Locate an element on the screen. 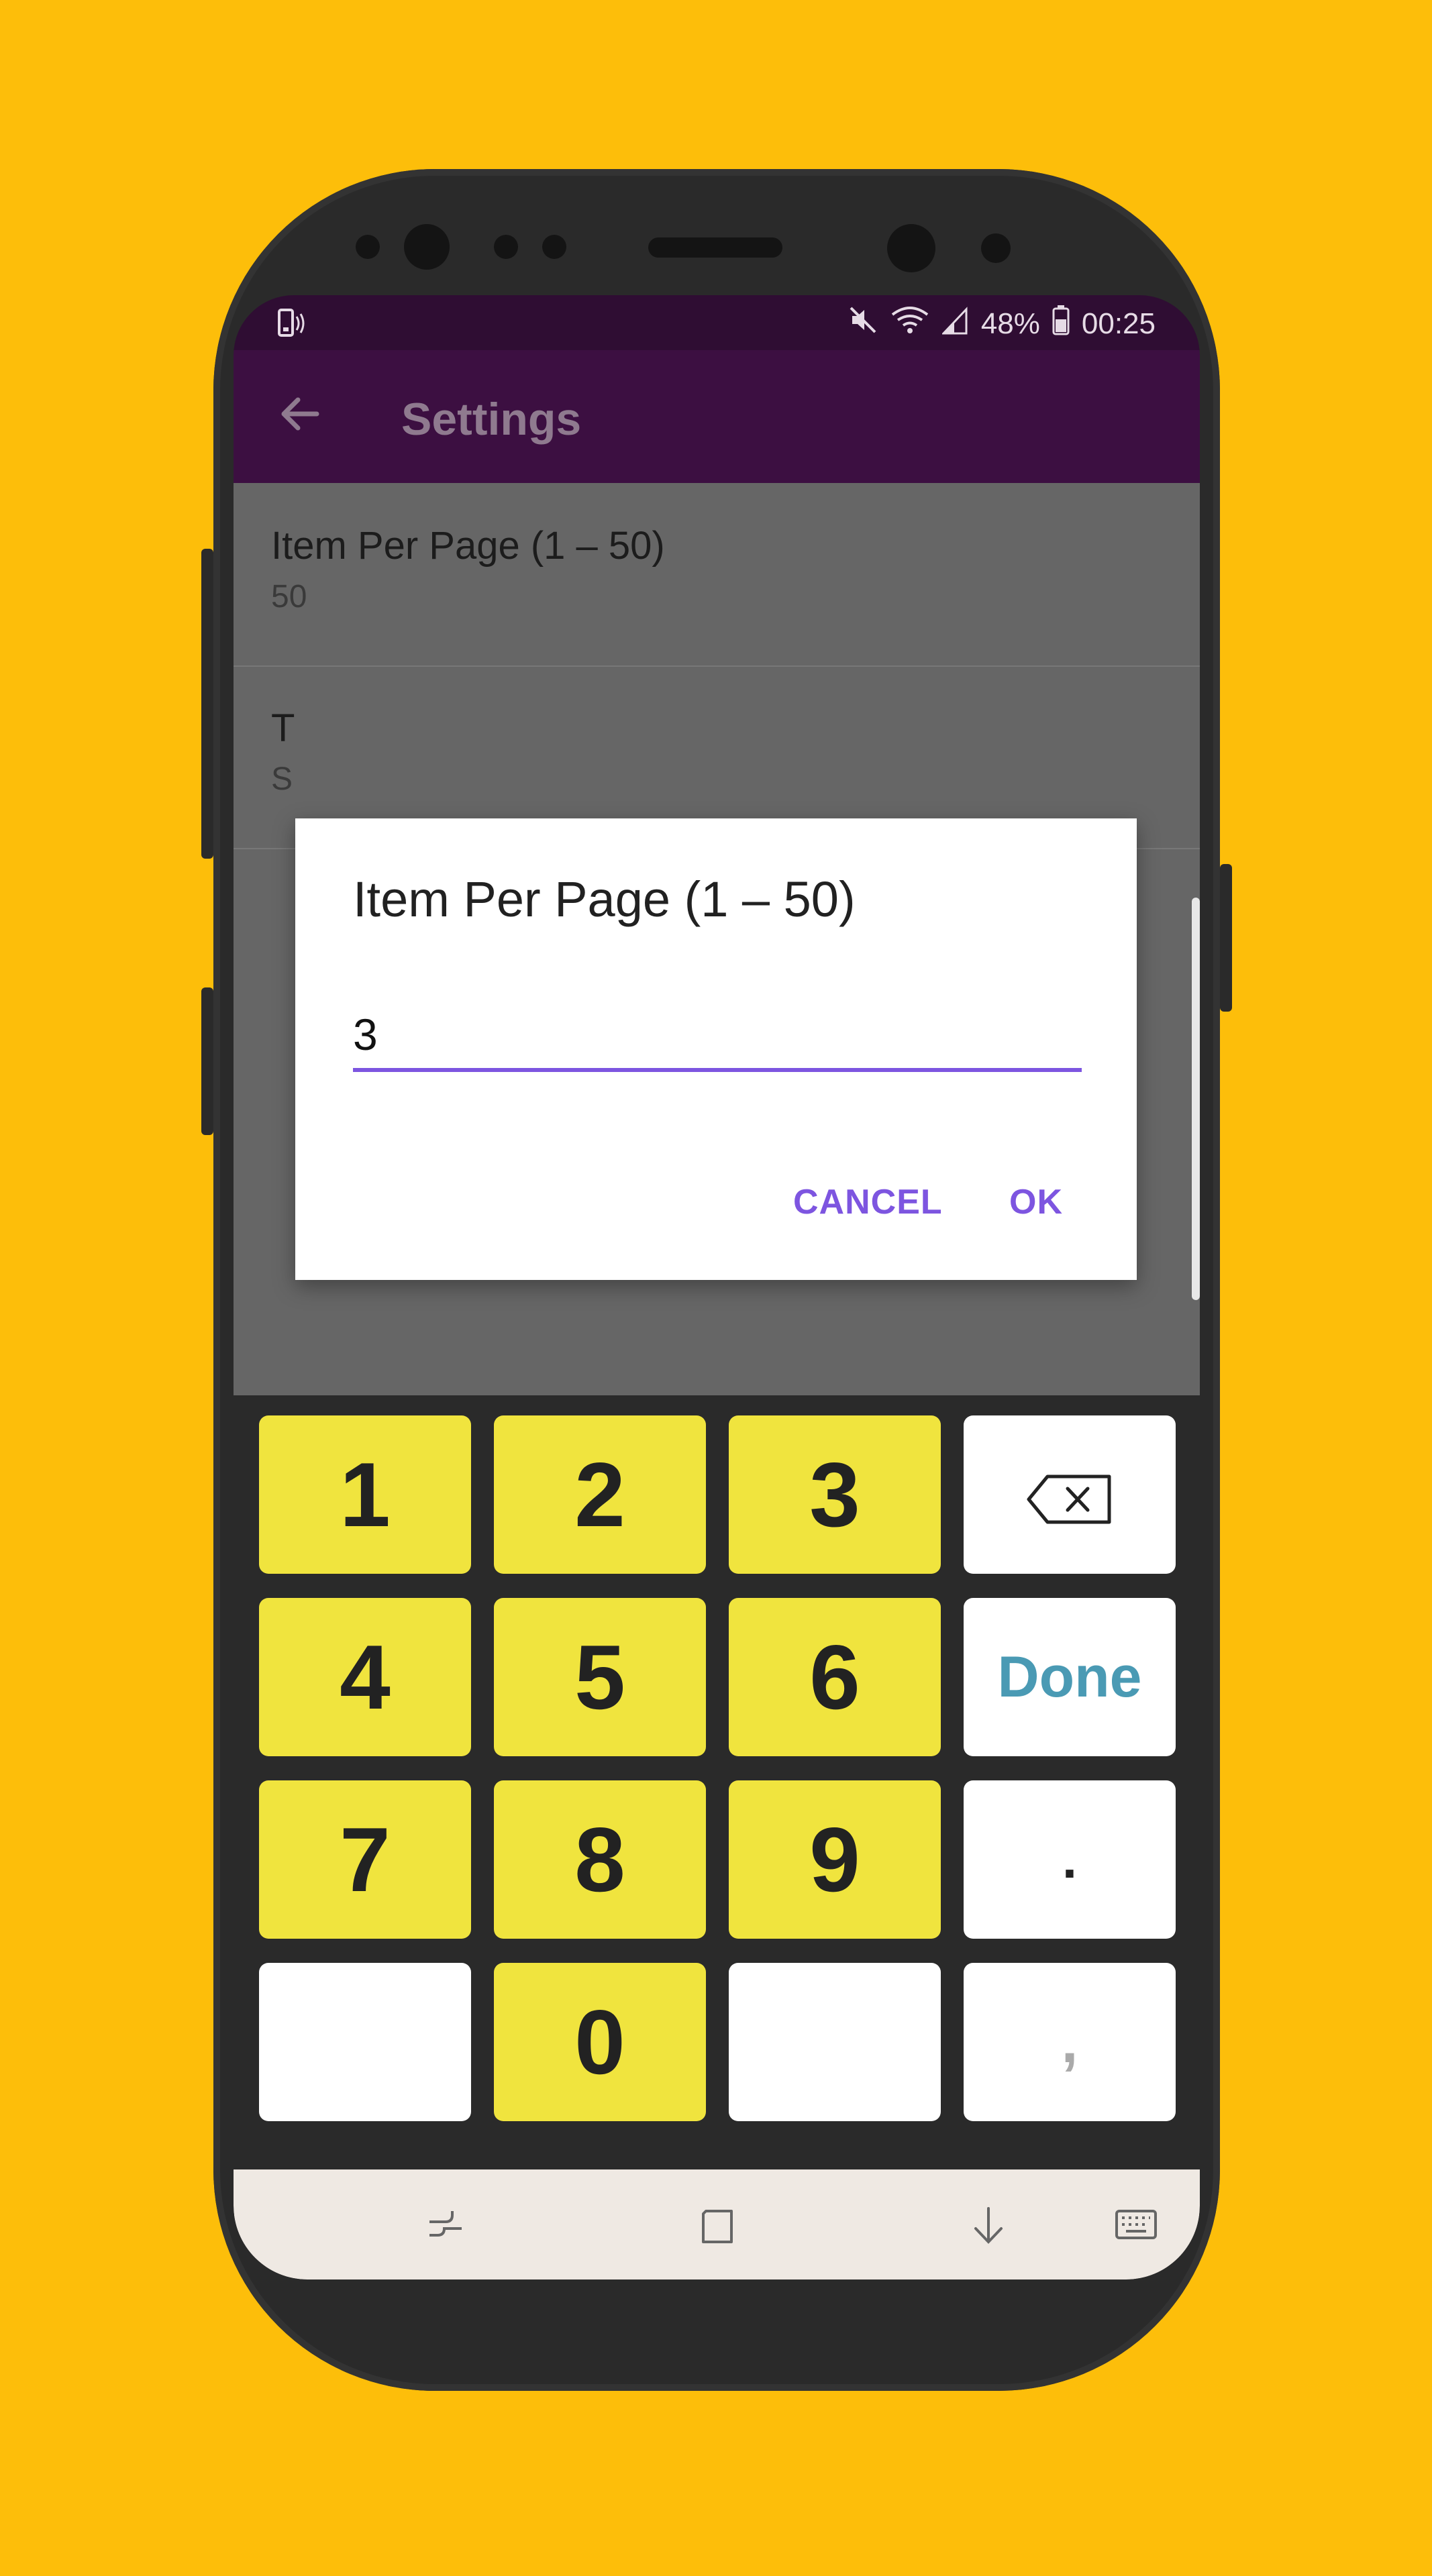 The image size is (1432, 2576). signal-icon is located at coordinates (955, 323).